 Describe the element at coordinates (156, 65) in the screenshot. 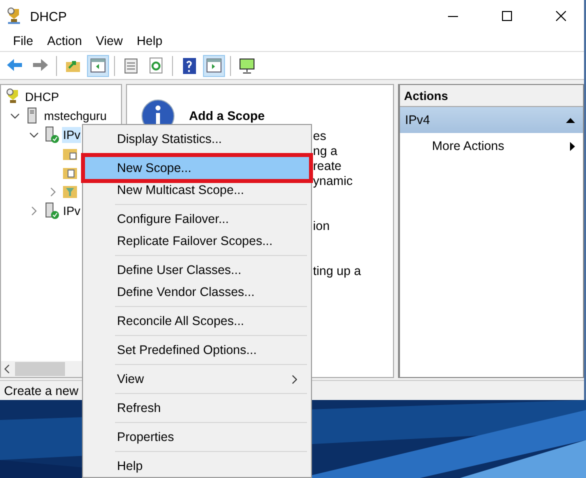

I see `refresh-icon` at that location.